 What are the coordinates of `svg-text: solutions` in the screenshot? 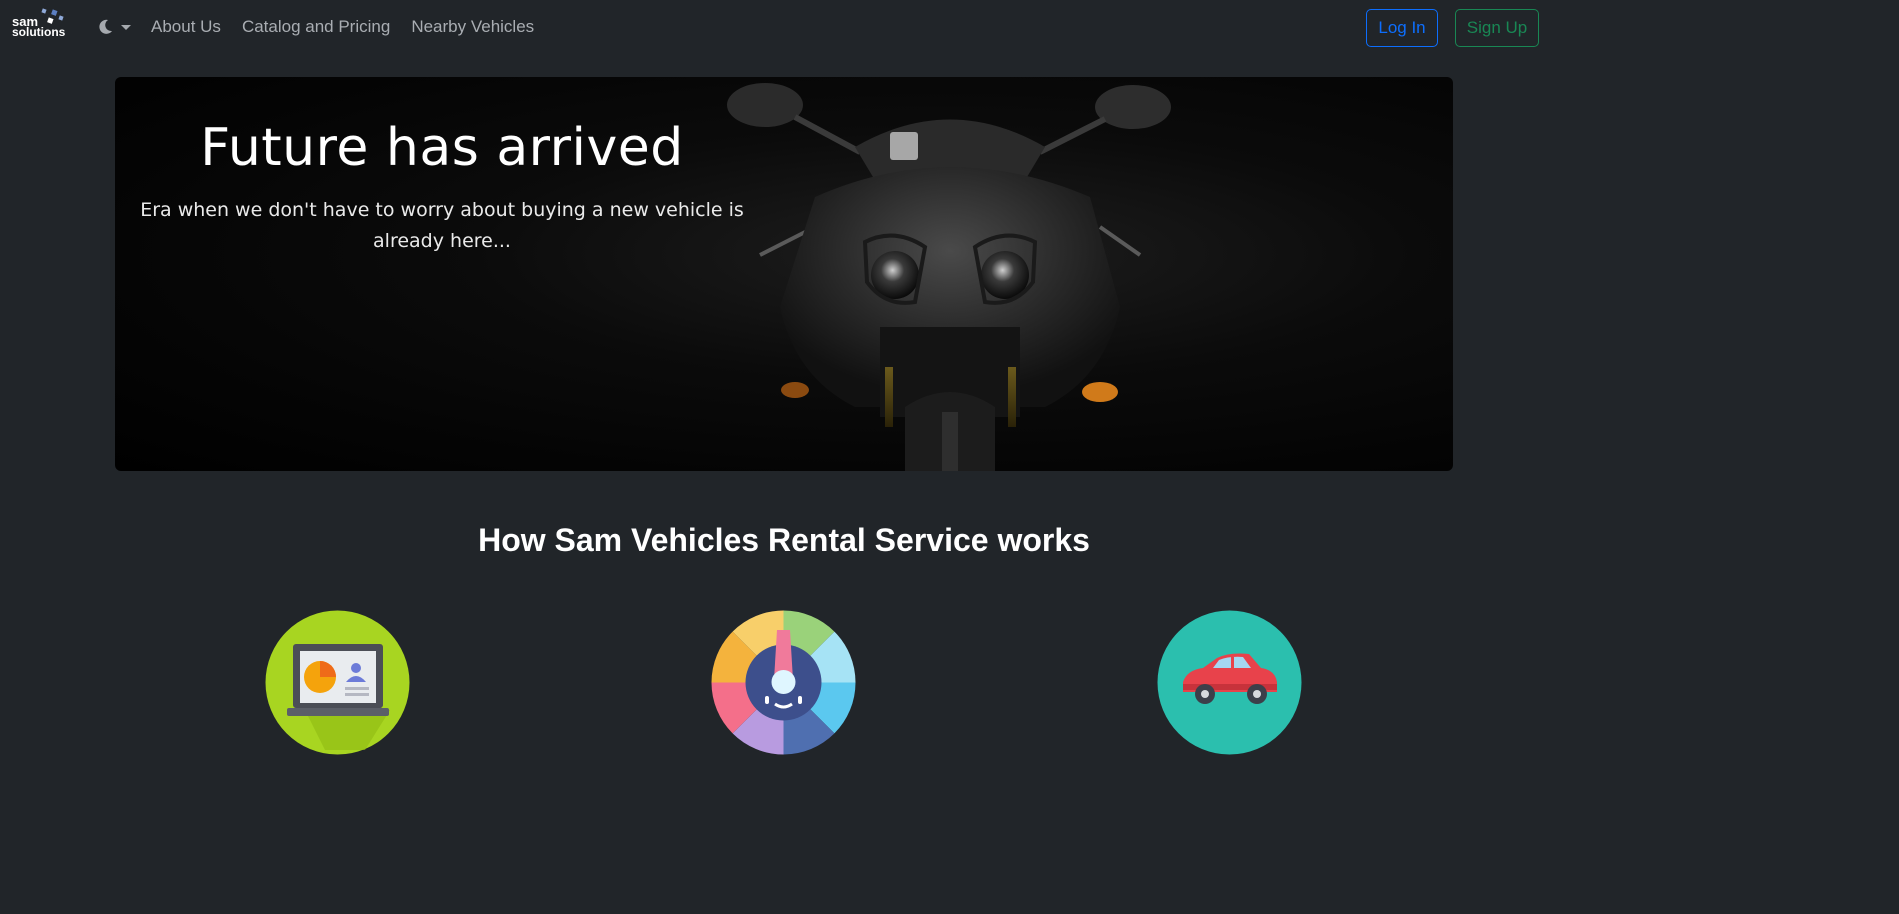 It's located at (39, 31).